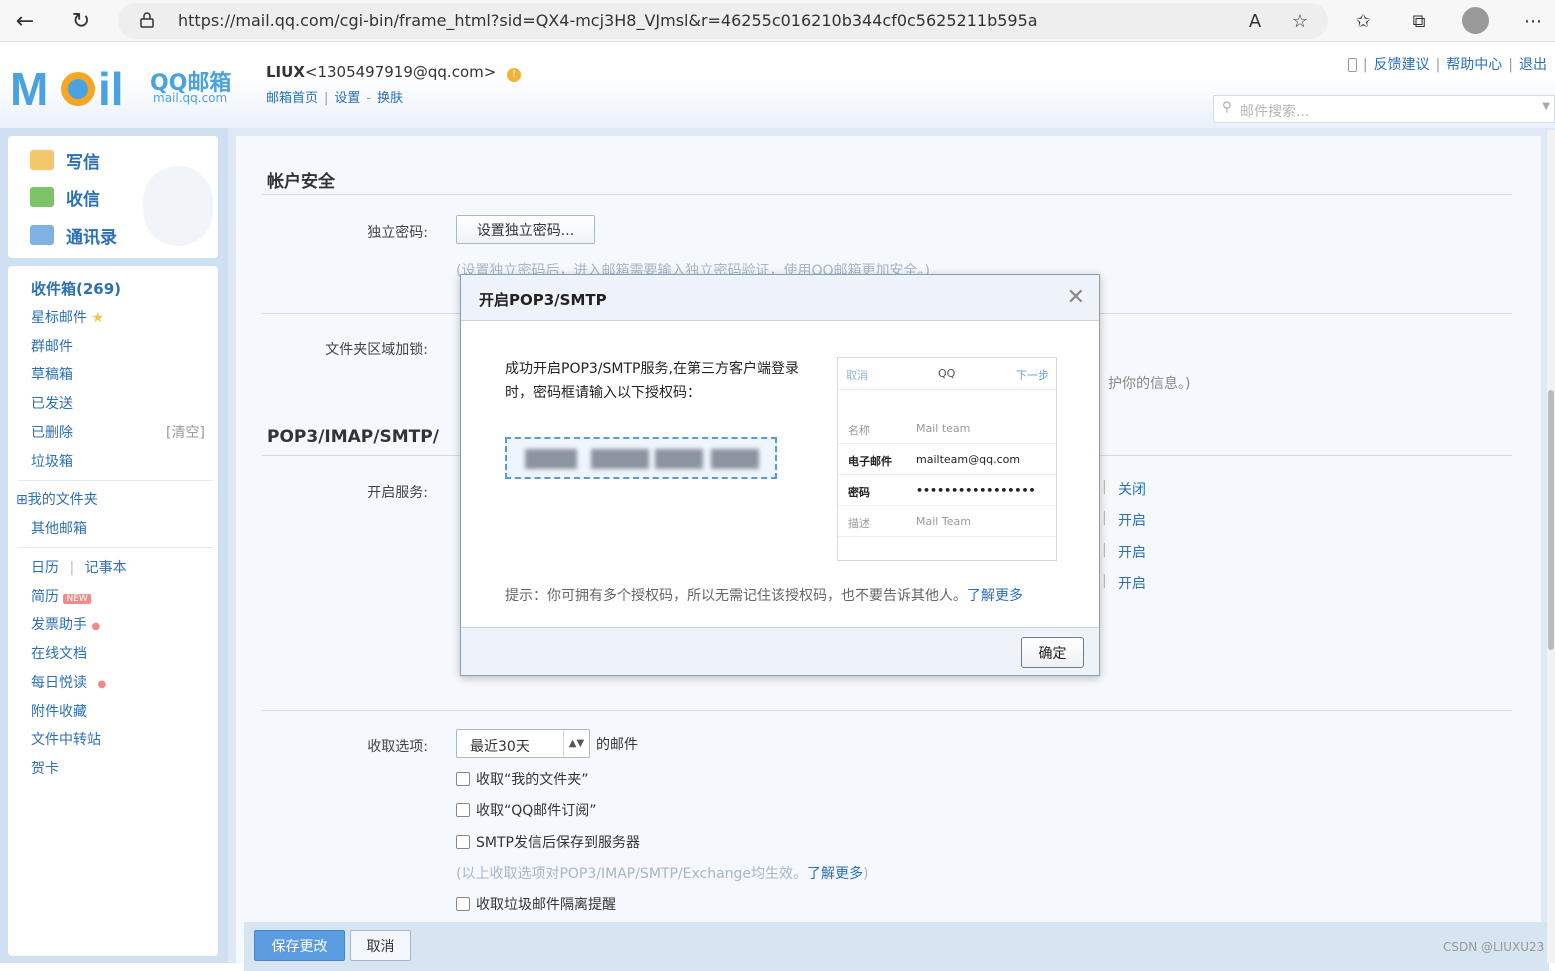 The height and width of the screenshot is (971, 1555). Describe the element at coordinates (178, 206) in the screenshot. I see `penguin-decoration-icon` at that location.